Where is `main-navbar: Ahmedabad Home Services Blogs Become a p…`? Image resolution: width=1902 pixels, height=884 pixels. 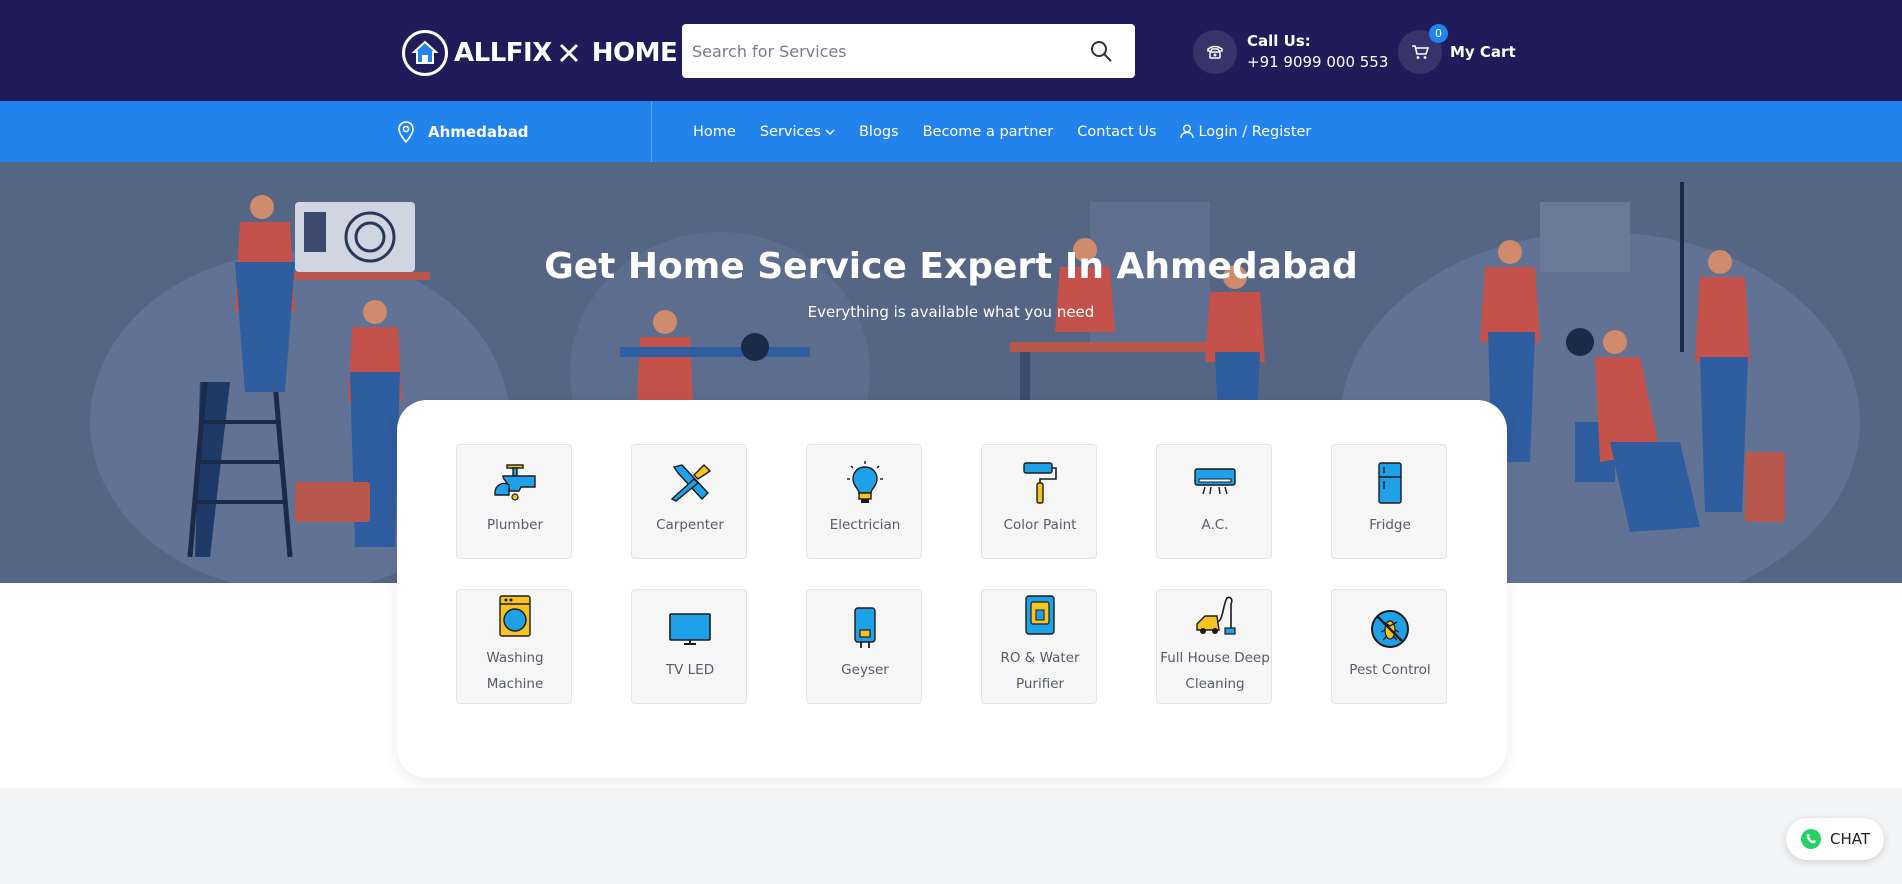
main-navbar: Ahmedabad Home Services Blogs Become a p… is located at coordinates (951, 131).